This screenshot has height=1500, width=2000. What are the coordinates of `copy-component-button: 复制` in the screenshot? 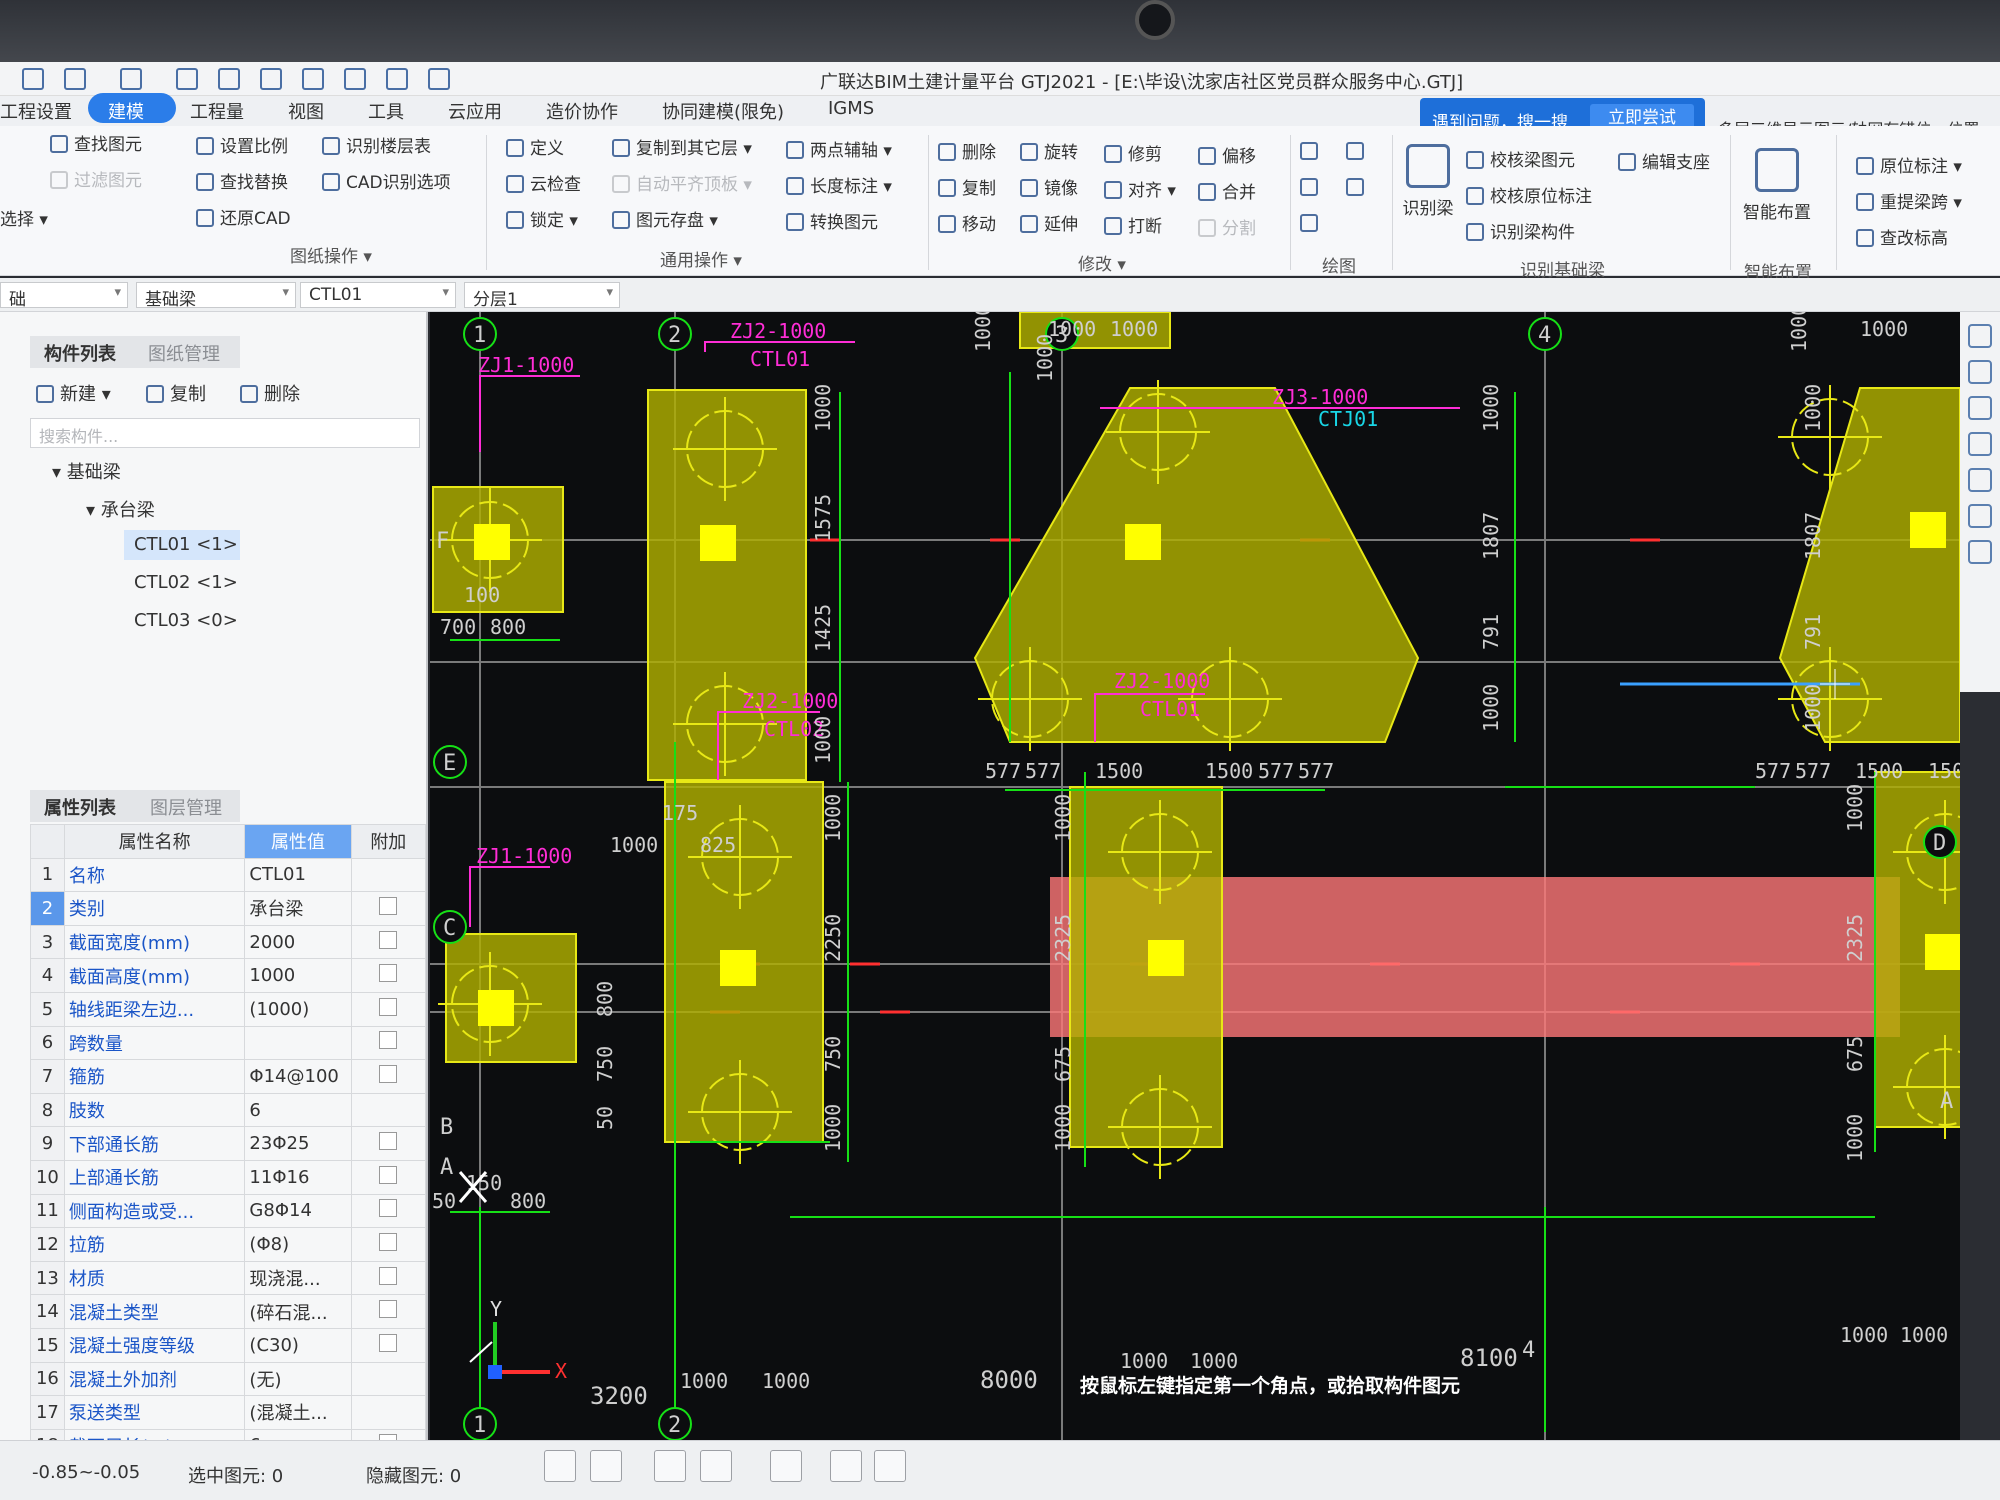 It's located at (176, 393).